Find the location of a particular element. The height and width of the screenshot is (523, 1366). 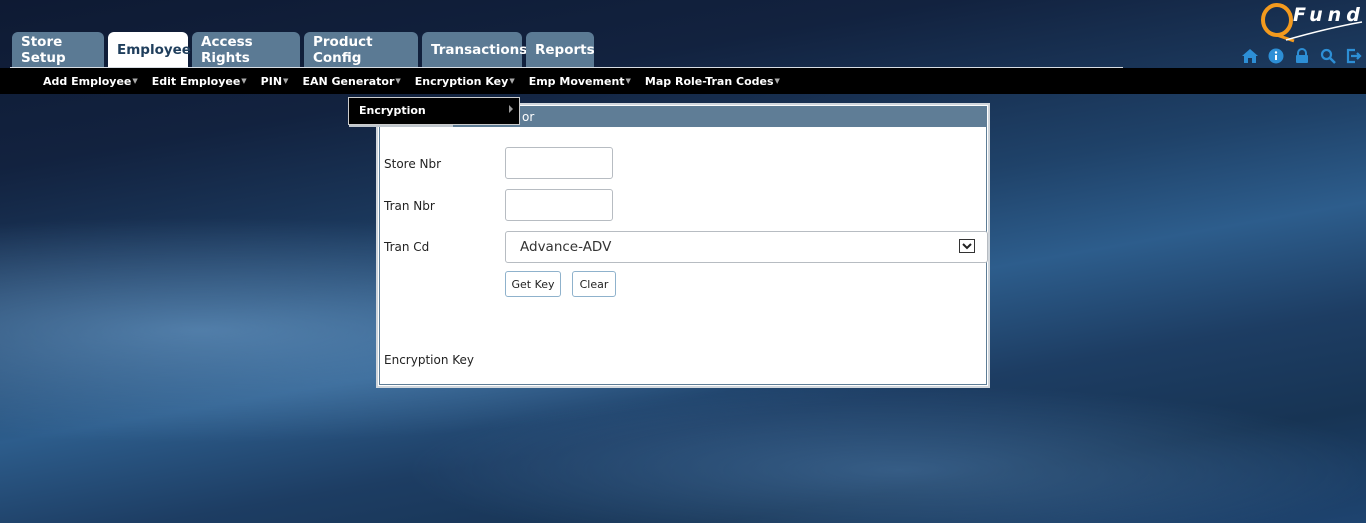

subnav-pin: PIN▼ is located at coordinates (275, 81).